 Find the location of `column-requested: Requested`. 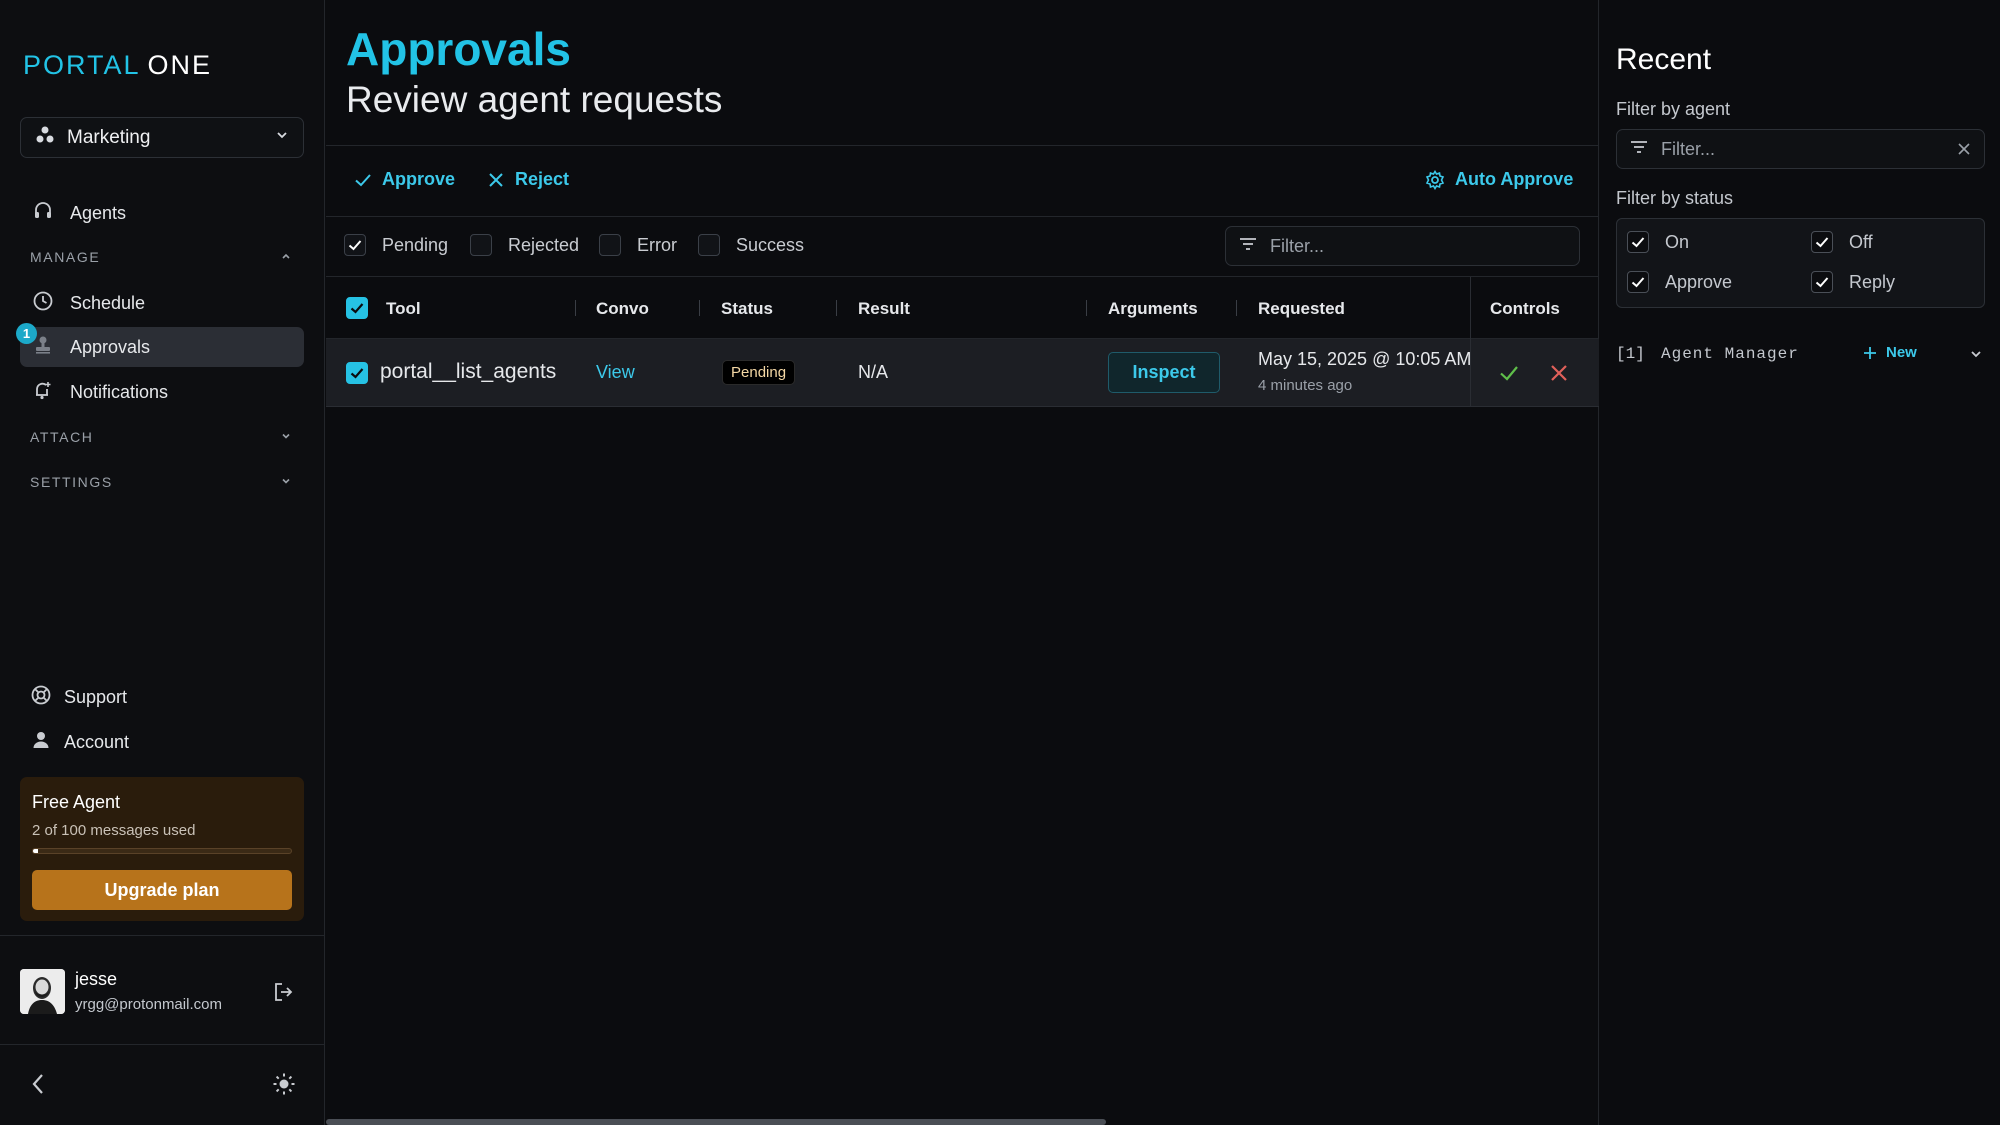

column-requested: Requested is located at coordinates (1301, 309).